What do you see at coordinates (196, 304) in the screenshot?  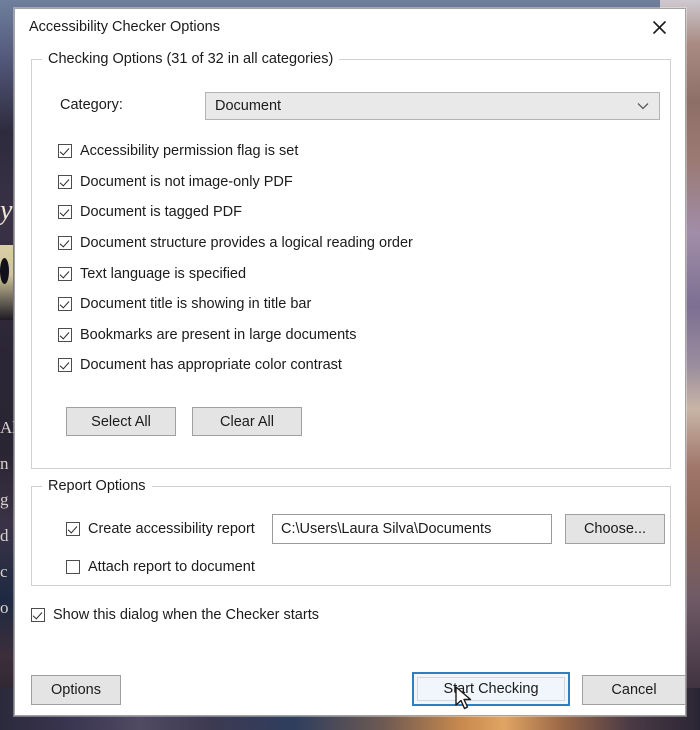 I see `list-item-label: Document title is showing in title bar` at bounding box center [196, 304].